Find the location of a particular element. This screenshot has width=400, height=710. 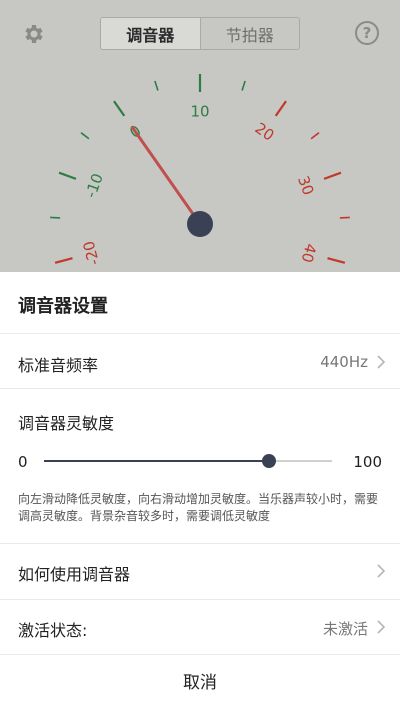

gauge-label: -10 is located at coordinates (94, 185).